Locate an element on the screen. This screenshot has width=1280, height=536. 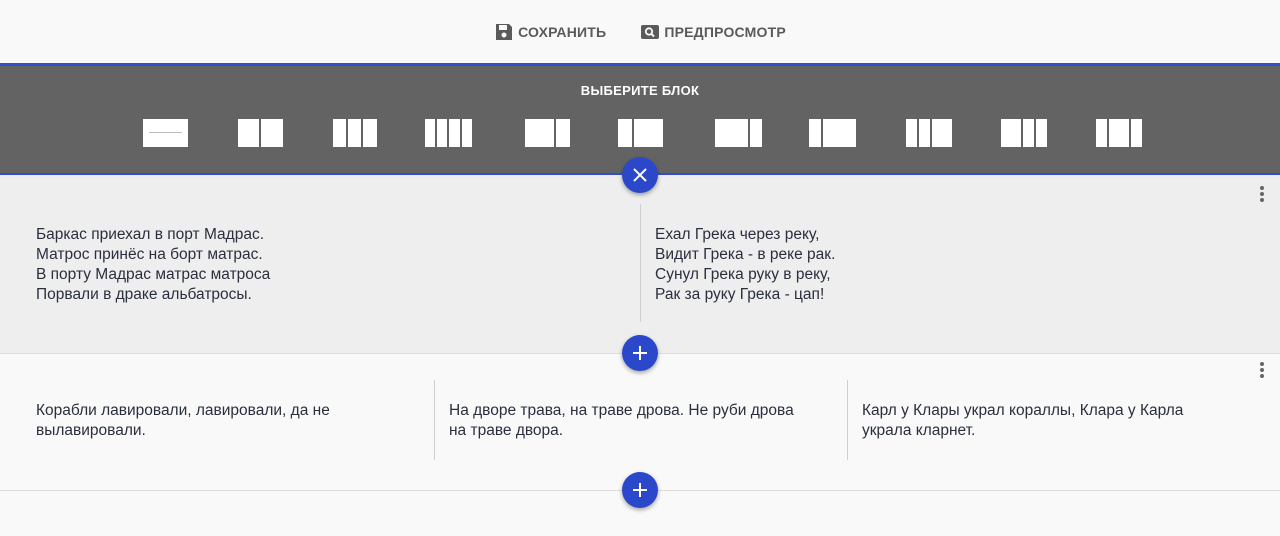
layout-full is located at coordinates (165, 133).